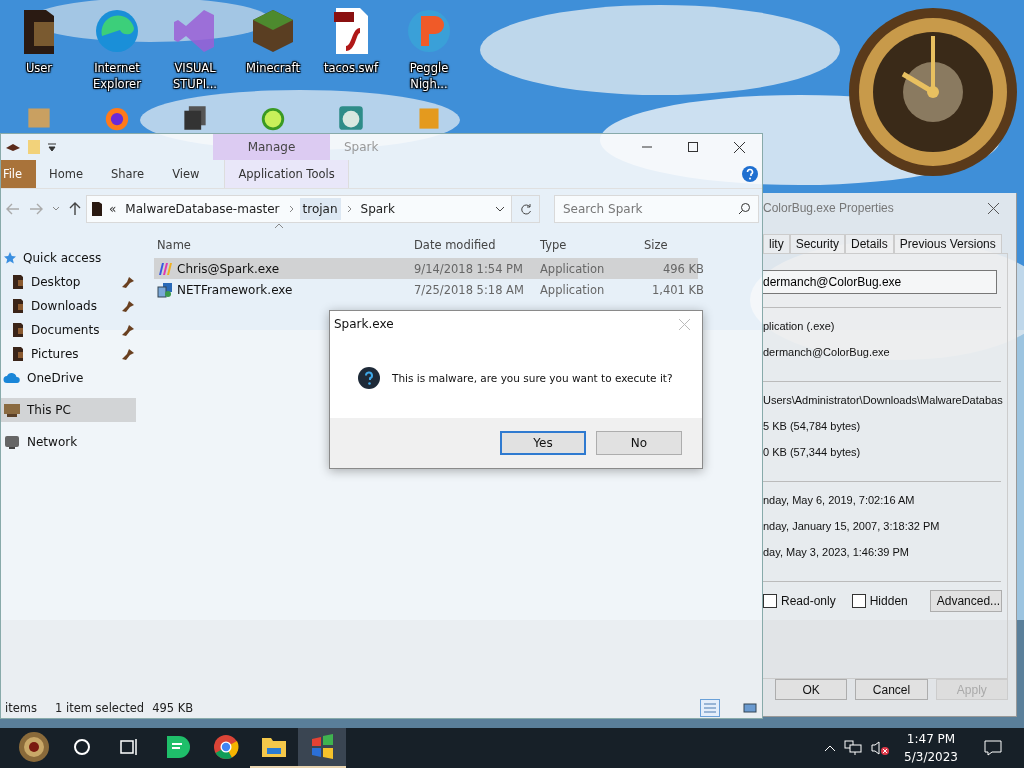  I want to click on date-cell-text: 7/25/2018 5:18 AM, so click(469, 289).